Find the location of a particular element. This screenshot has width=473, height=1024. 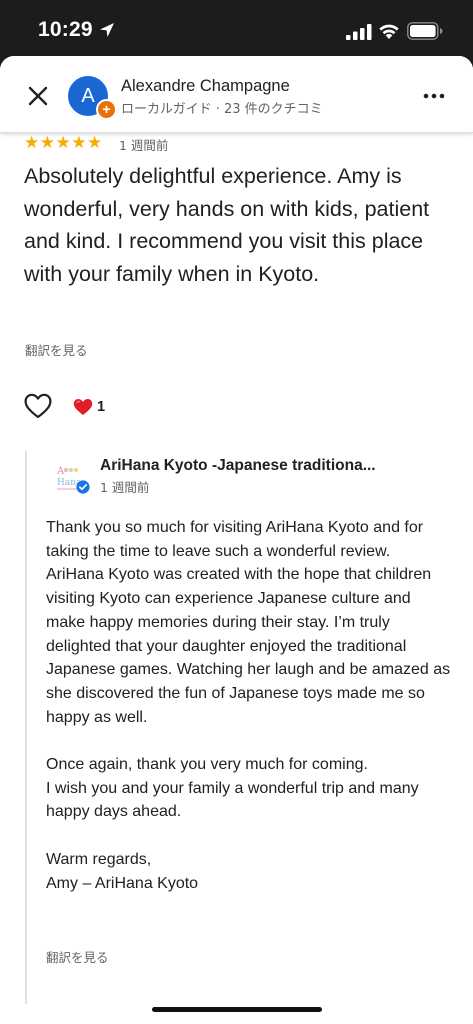

reaction-heart: 1 is located at coordinates (89, 407).